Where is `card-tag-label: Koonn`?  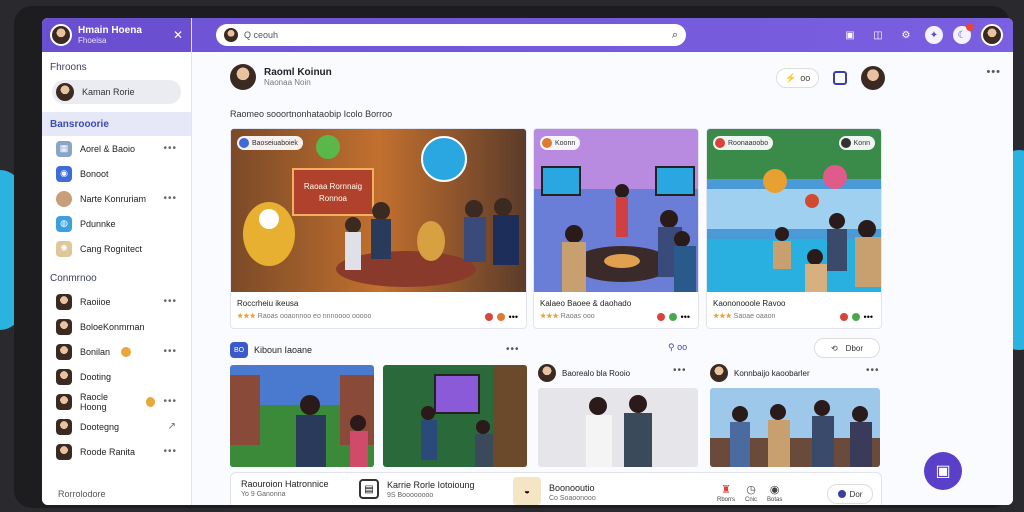 card-tag-label: Koonn is located at coordinates (565, 143).